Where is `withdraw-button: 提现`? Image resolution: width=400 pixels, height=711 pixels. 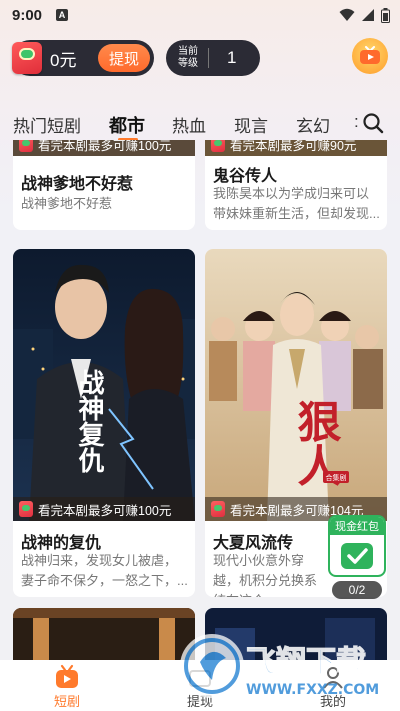
withdraw-button: 提现 is located at coordinates (124, 58).